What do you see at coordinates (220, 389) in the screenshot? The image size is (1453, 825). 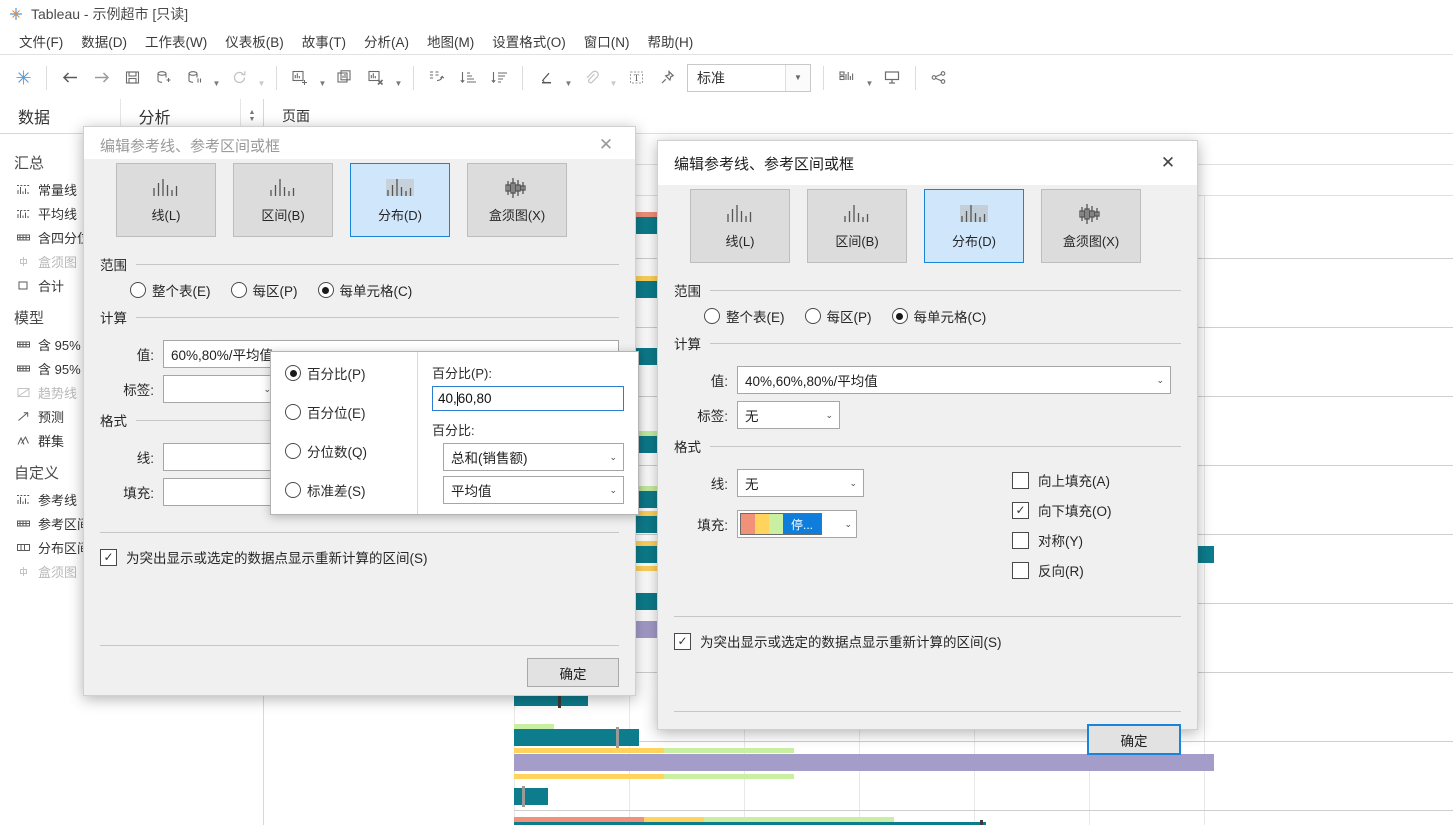 I see `label-combobox: ⌄` at bounding box center [220, 389].